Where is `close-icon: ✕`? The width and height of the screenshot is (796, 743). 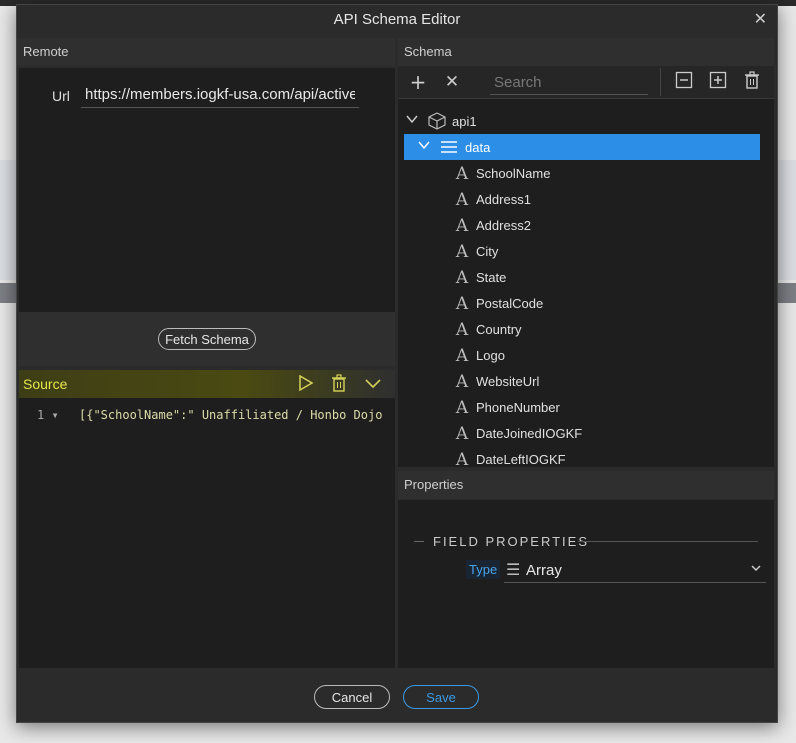
close-icon: ✕ is located at coordinates (760, 20).